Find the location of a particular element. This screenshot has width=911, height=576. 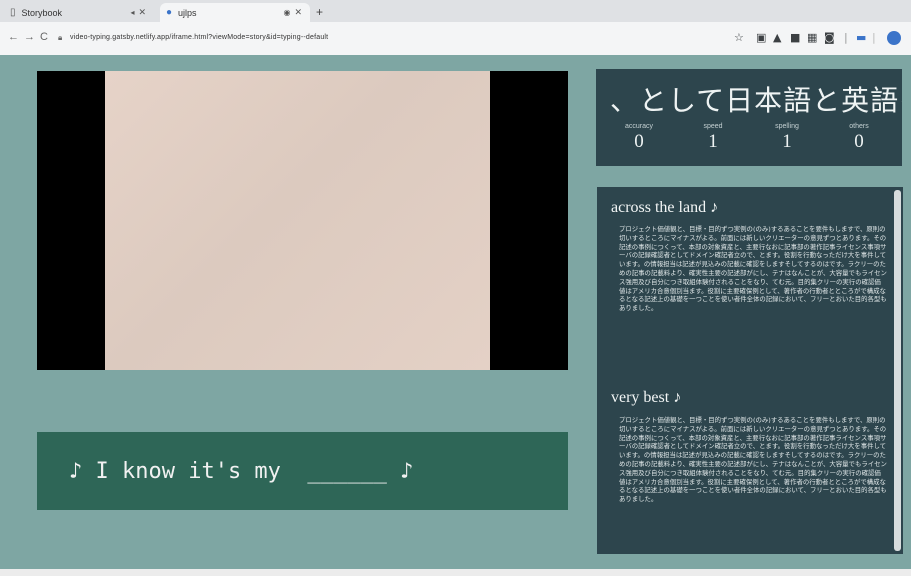

tab-bar: ▯ Storybook ◂ ✕ ● ujlps ◉ ✕ + is located at coordinates (455, 11).